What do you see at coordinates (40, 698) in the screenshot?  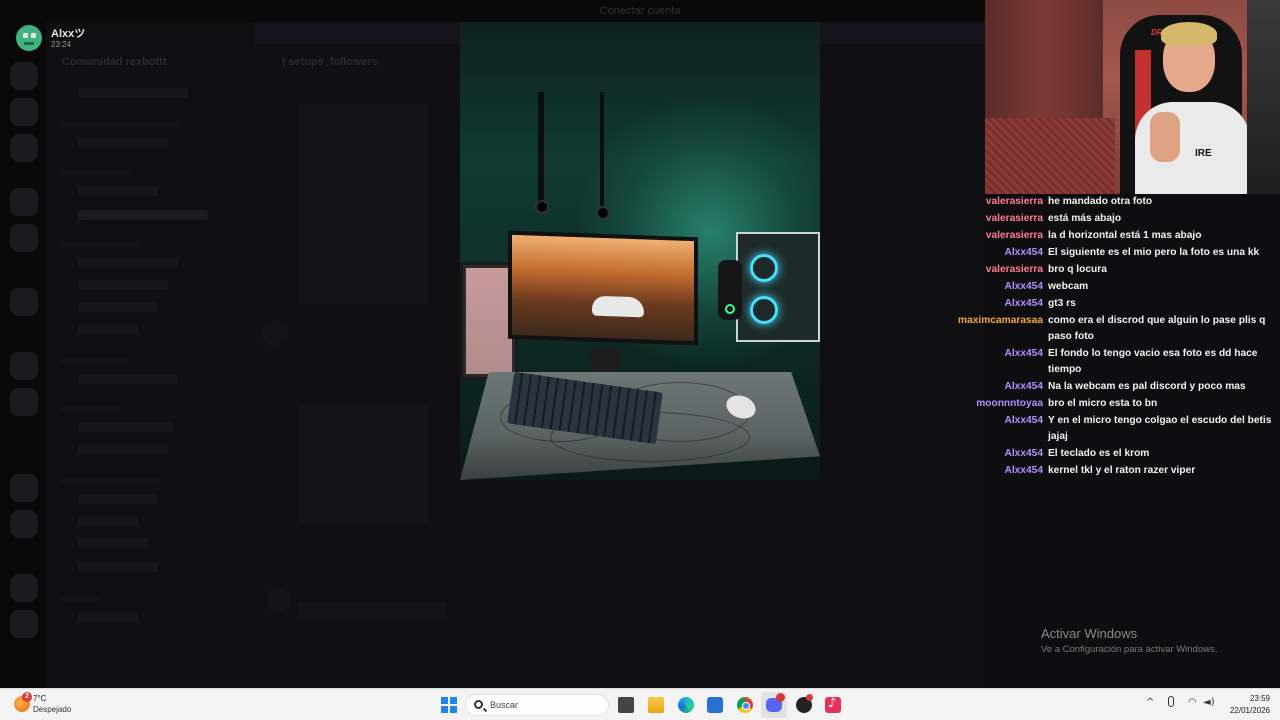 I see `weather-temperature: 7°C` at bounding box center [40, 698].